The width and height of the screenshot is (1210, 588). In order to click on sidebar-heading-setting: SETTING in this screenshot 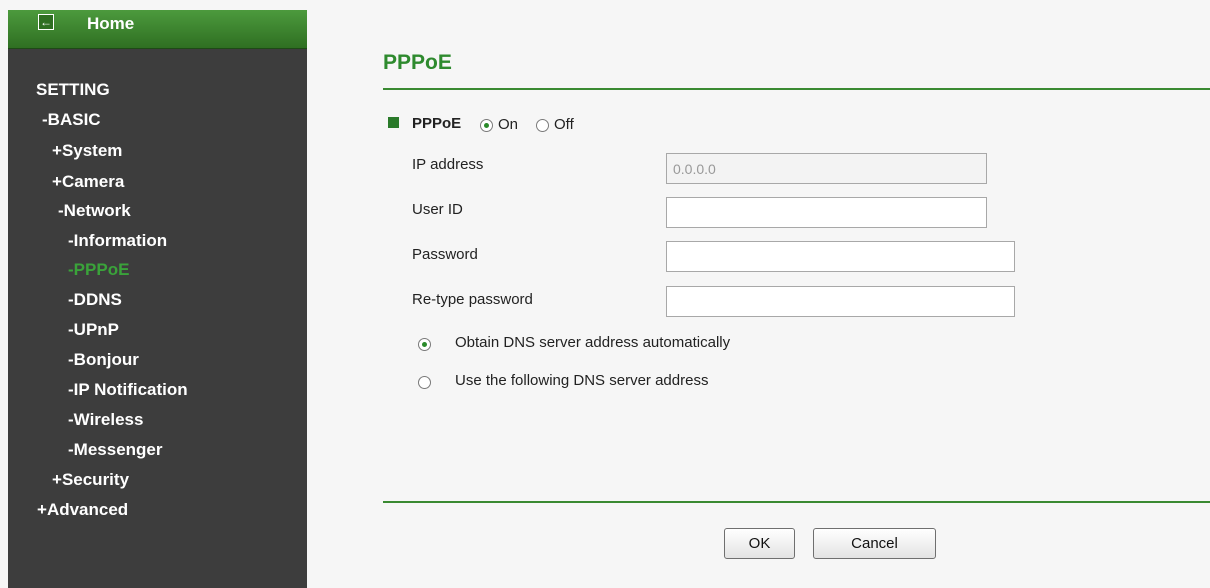, I will do `click(73, 89)`.